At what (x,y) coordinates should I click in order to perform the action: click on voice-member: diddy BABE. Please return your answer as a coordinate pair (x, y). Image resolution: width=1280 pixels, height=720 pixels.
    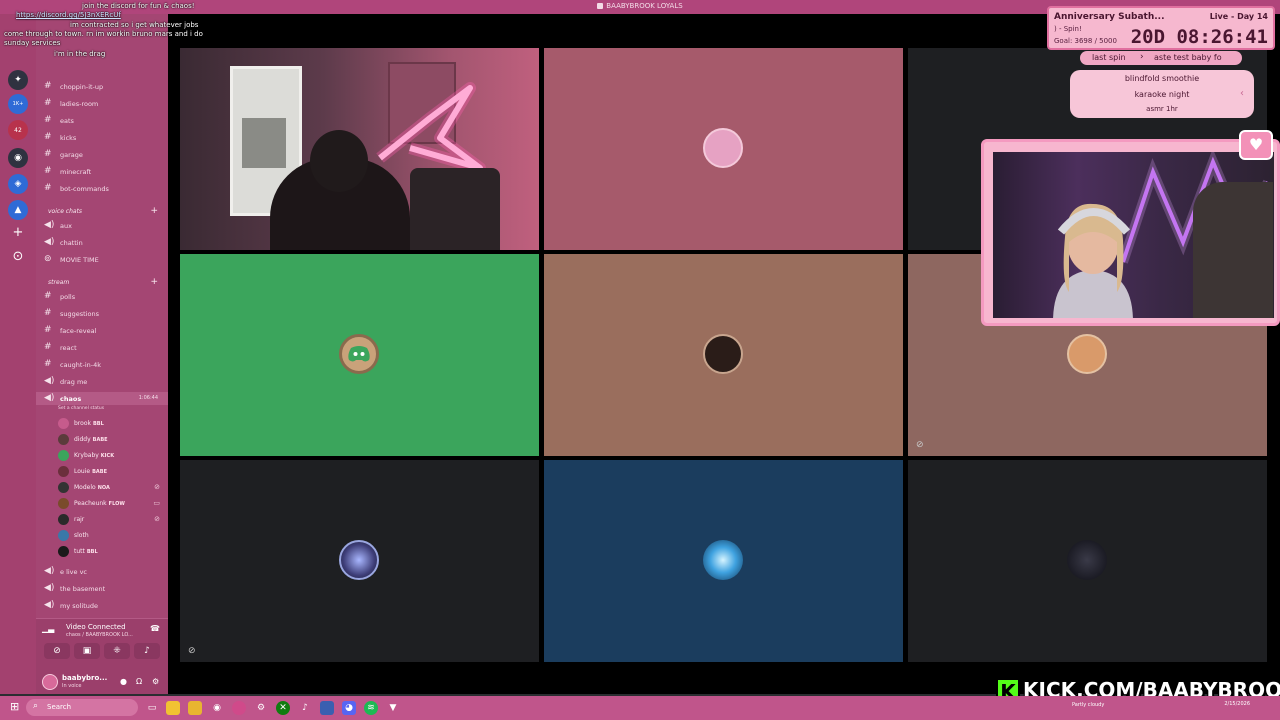
    Looking at the image, I should click on (113, 440).